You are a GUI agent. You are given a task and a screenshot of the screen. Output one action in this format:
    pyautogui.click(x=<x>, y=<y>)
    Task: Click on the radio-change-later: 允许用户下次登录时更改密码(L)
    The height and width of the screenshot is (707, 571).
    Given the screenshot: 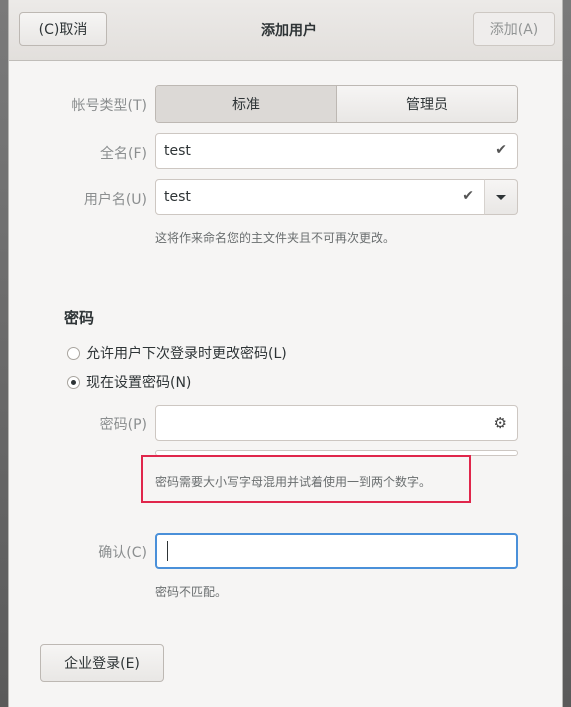 What is the action you would take?
    pyautogui.click(x=177, y=353)
    